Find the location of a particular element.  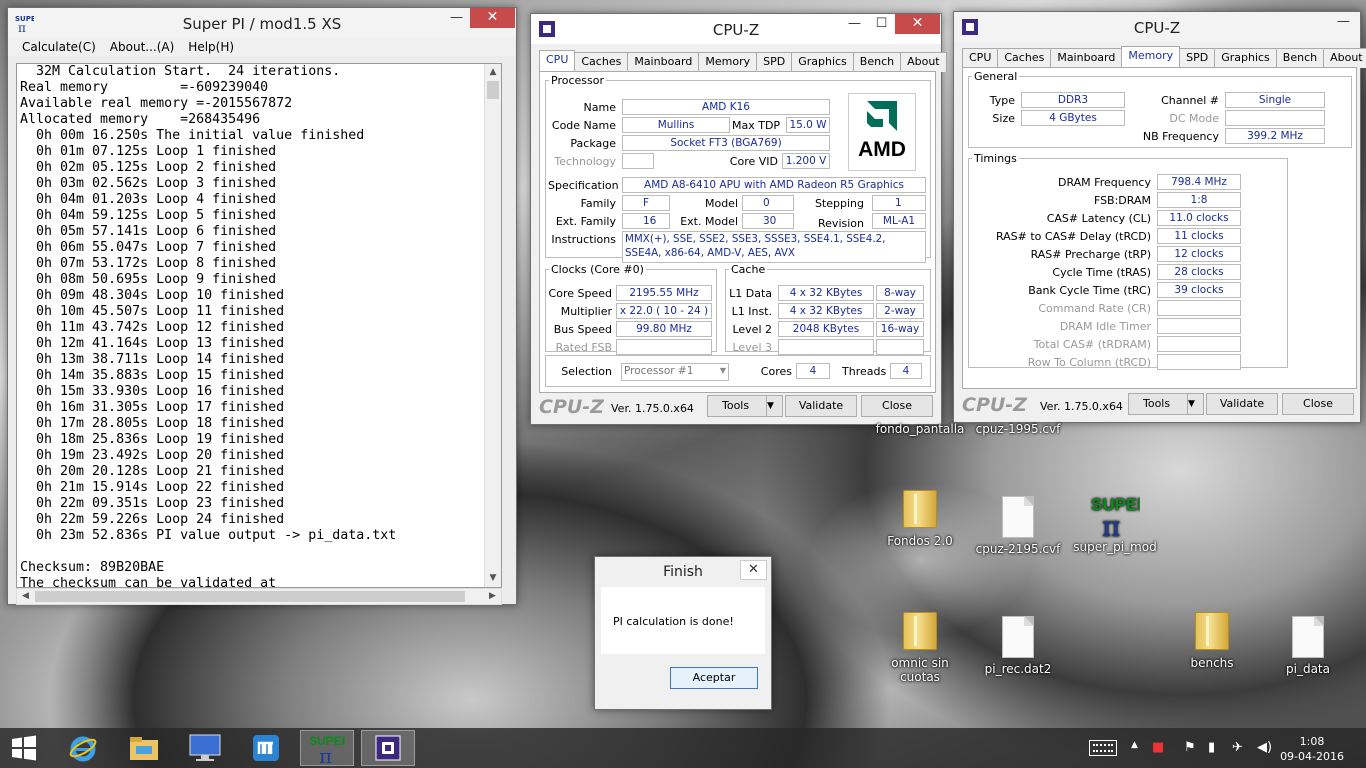

desktop-item-label: pi_data is located at coordinates (1308, 669).